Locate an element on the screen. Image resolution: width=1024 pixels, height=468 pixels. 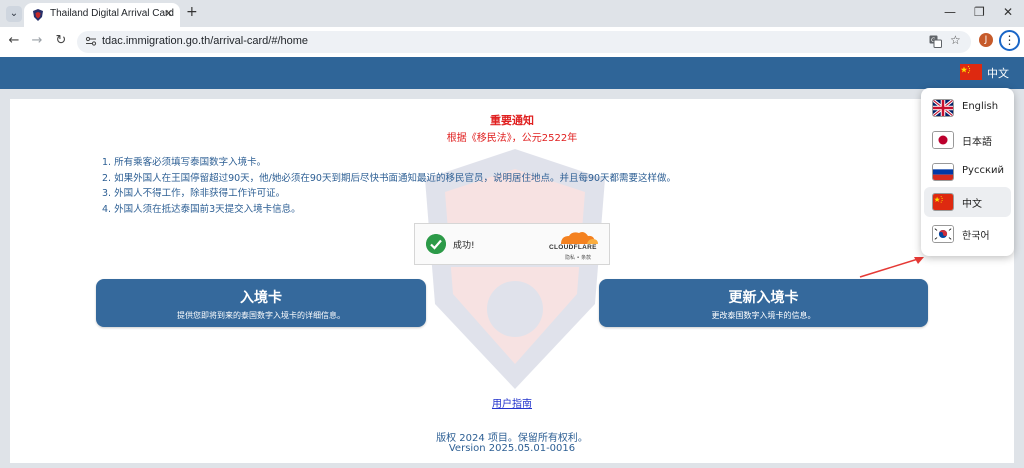
arrival-card-button: 入境卡 提供您即将到来的泰国数字入境卡的详细信息。 is located at coordinates (261, 303).